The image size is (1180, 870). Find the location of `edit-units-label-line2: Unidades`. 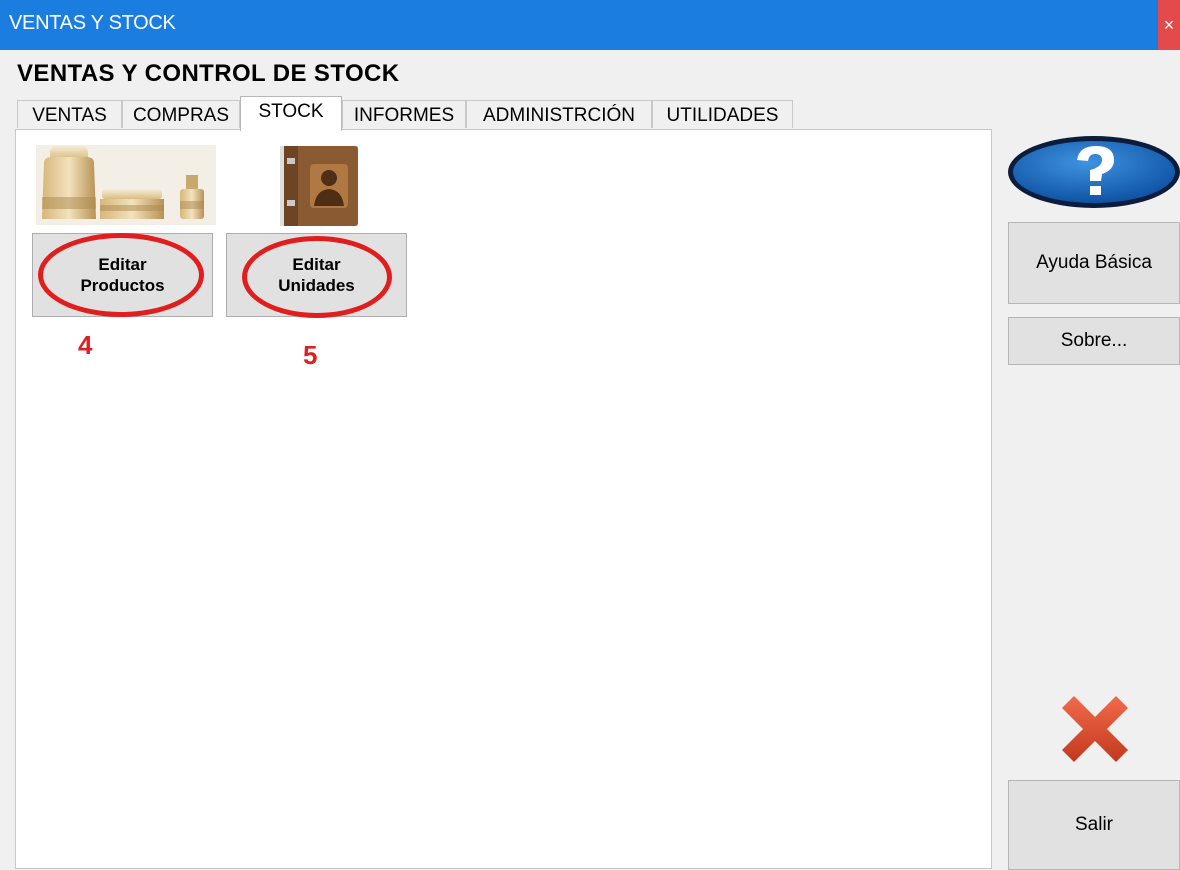

edit-units-label-line2: Unidades is located at coordinates (316, 285).